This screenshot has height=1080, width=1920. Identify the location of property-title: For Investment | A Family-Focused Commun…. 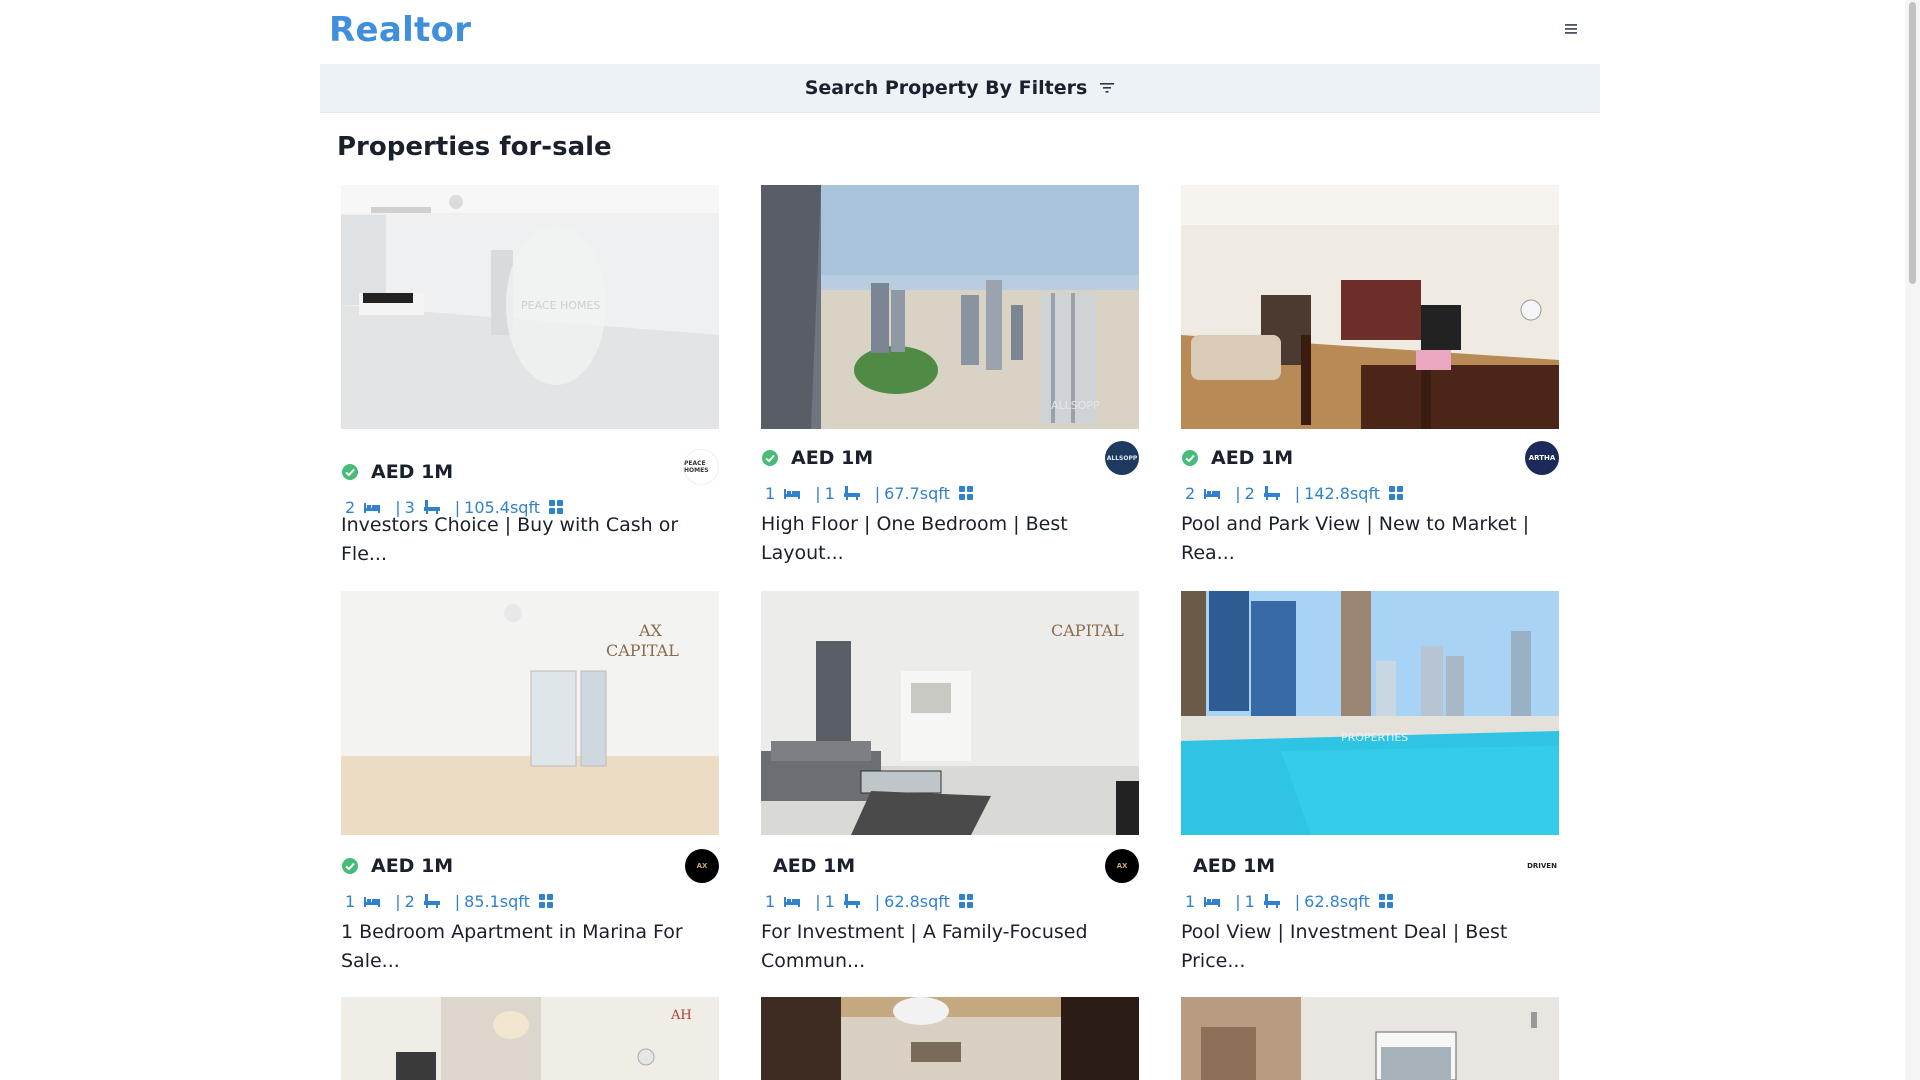
(950, 947).